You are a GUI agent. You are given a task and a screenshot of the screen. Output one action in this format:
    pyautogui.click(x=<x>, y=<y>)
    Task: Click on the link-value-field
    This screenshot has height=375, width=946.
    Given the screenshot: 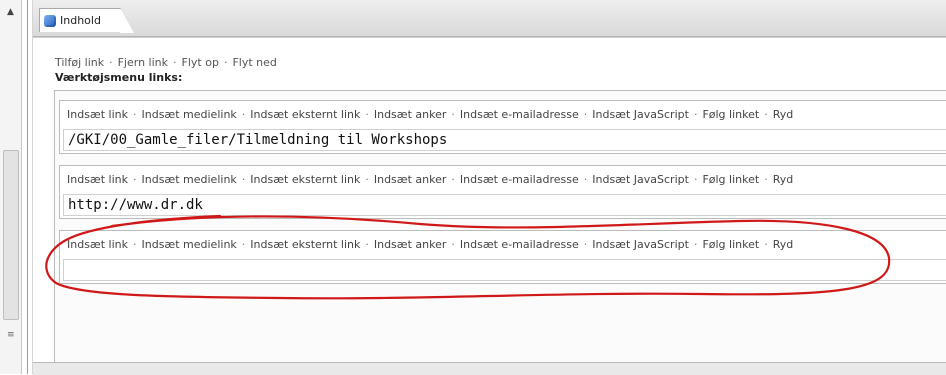 What is the action you would take?
    pyautogui.click(x=504, y=270)
    